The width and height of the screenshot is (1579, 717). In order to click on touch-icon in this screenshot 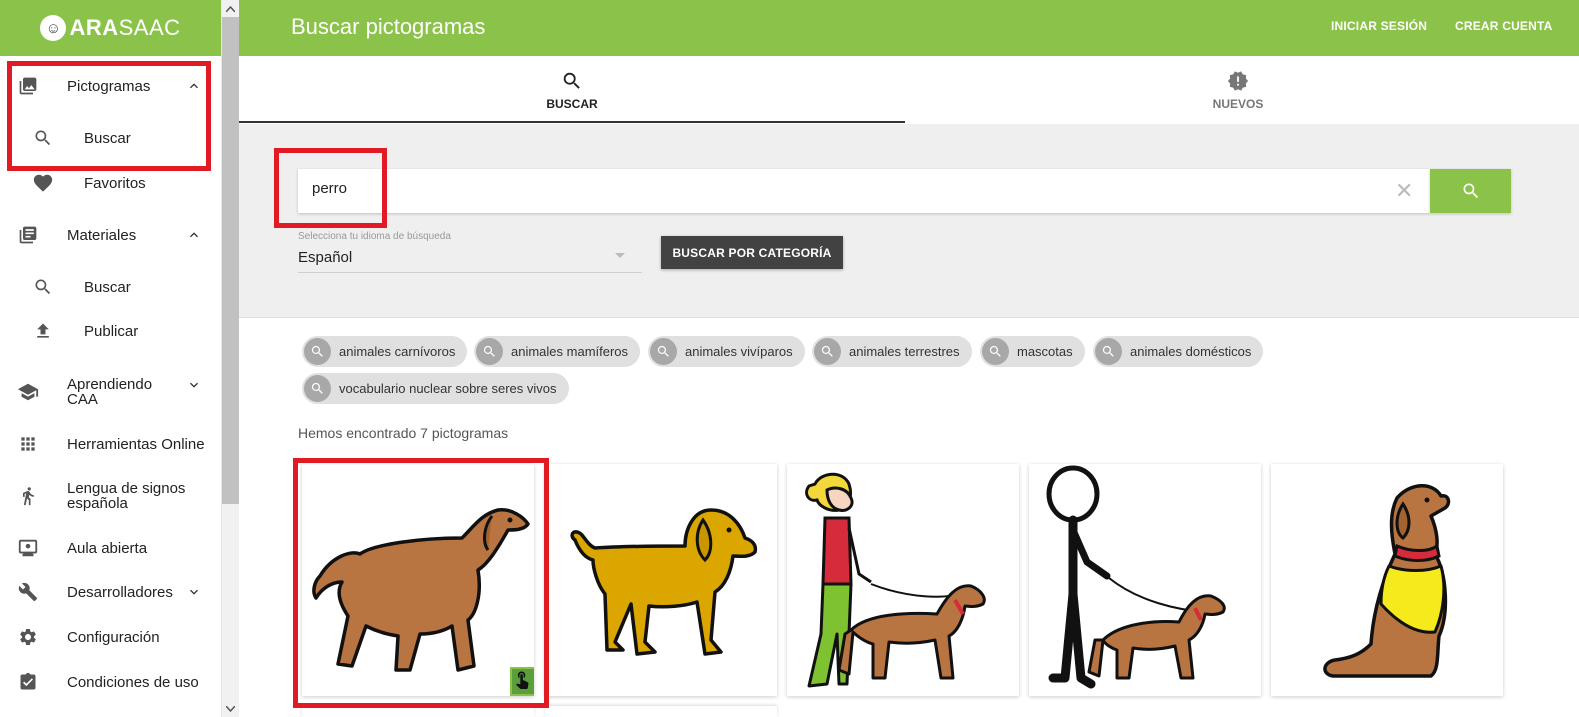, I will do `click(522, 681)`.